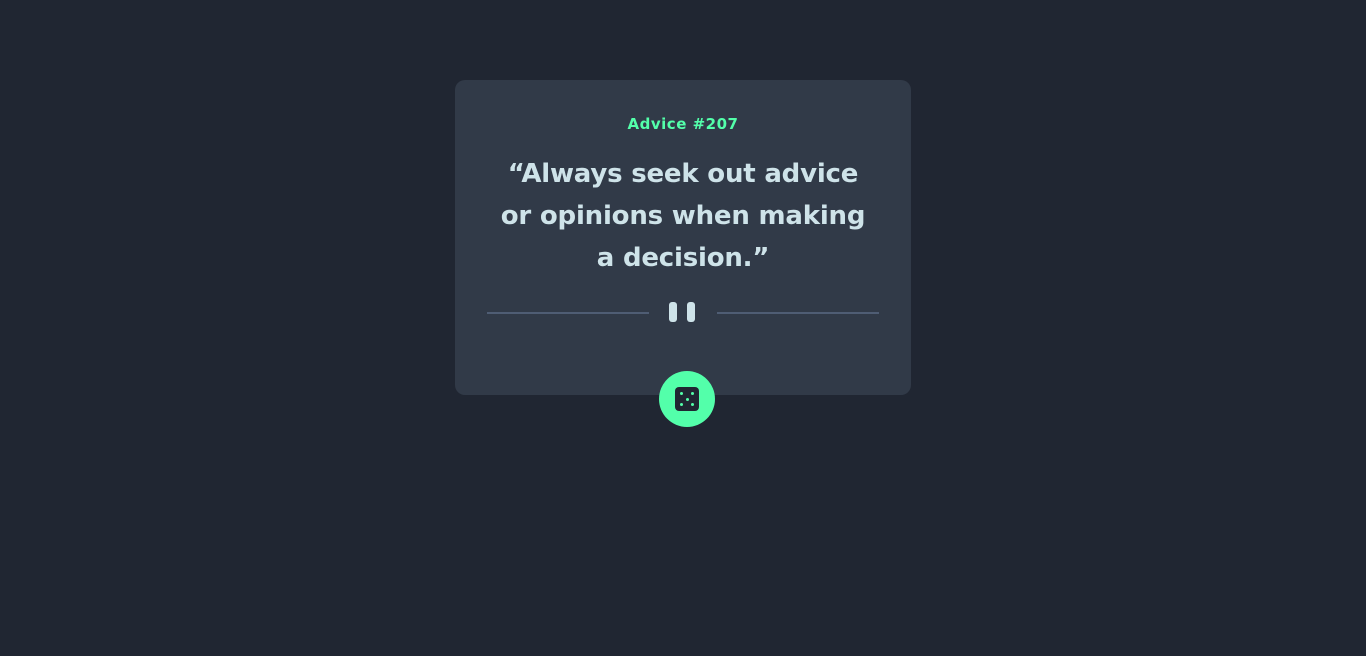 The image size is (1366, 656). What do you see at coordinates (691, 312) in the screenshot?
I see `pause-bar-right` at bounding box center [691, 312].